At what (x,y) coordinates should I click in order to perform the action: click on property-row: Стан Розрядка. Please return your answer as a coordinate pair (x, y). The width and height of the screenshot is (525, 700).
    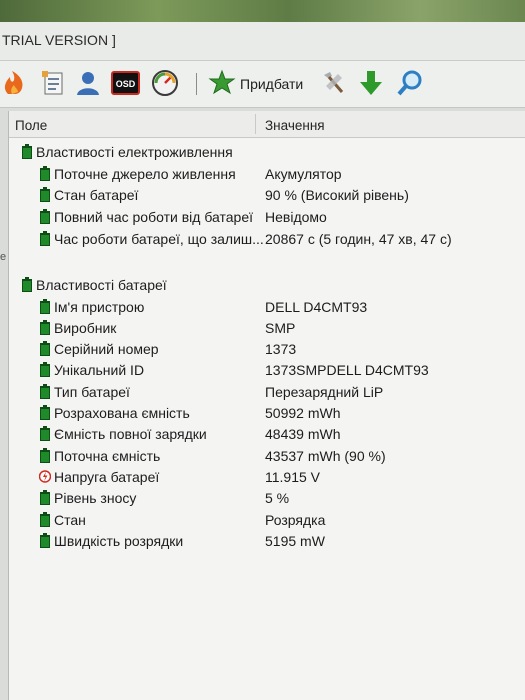
    Looking at the image, I should click on (267, 519).